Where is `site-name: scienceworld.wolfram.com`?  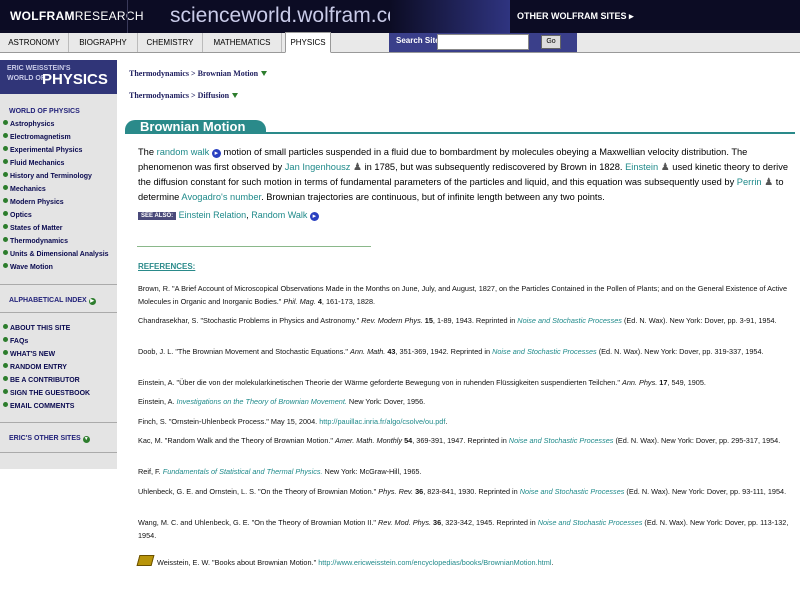
site-name: scienceworld.wolfram.com is located at coordinates (293, 16).